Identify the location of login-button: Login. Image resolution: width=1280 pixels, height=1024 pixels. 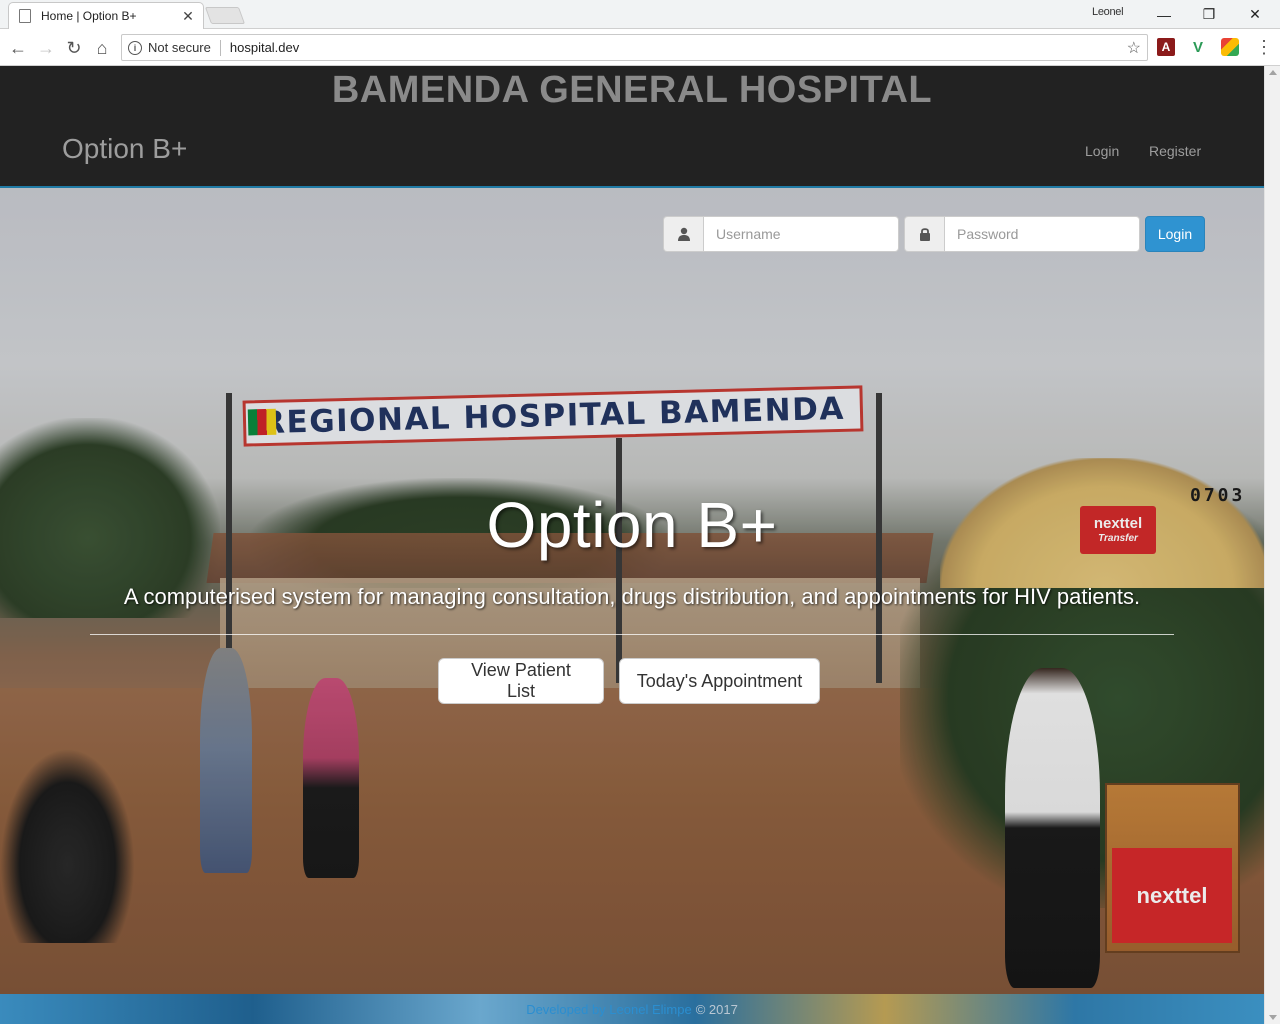
(1175, 234).